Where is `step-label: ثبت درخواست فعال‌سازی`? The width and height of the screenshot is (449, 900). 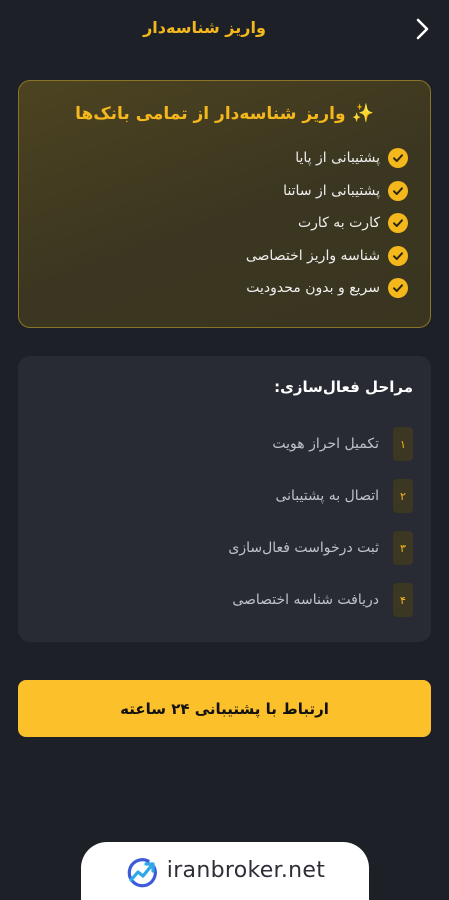 step-label: ثبت درخواست فعال‌سازی is located at coordinates (303, 548).